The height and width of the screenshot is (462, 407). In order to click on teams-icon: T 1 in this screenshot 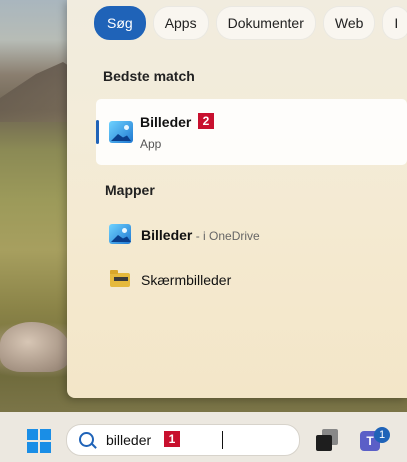, I will do `click(375, 441)`.